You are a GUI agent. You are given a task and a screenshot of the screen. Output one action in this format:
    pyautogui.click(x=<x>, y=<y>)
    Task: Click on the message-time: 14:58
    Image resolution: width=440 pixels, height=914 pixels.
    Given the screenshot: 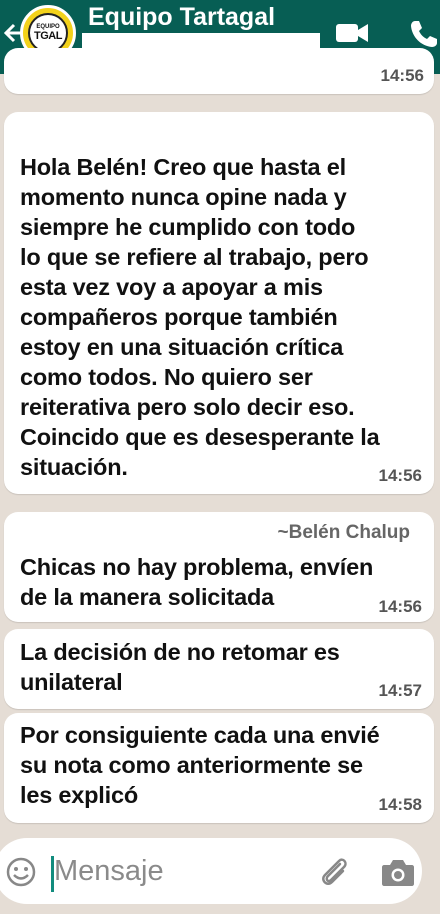 What is the action you would take?
    pyautogui.click(x=400, y=804)
    